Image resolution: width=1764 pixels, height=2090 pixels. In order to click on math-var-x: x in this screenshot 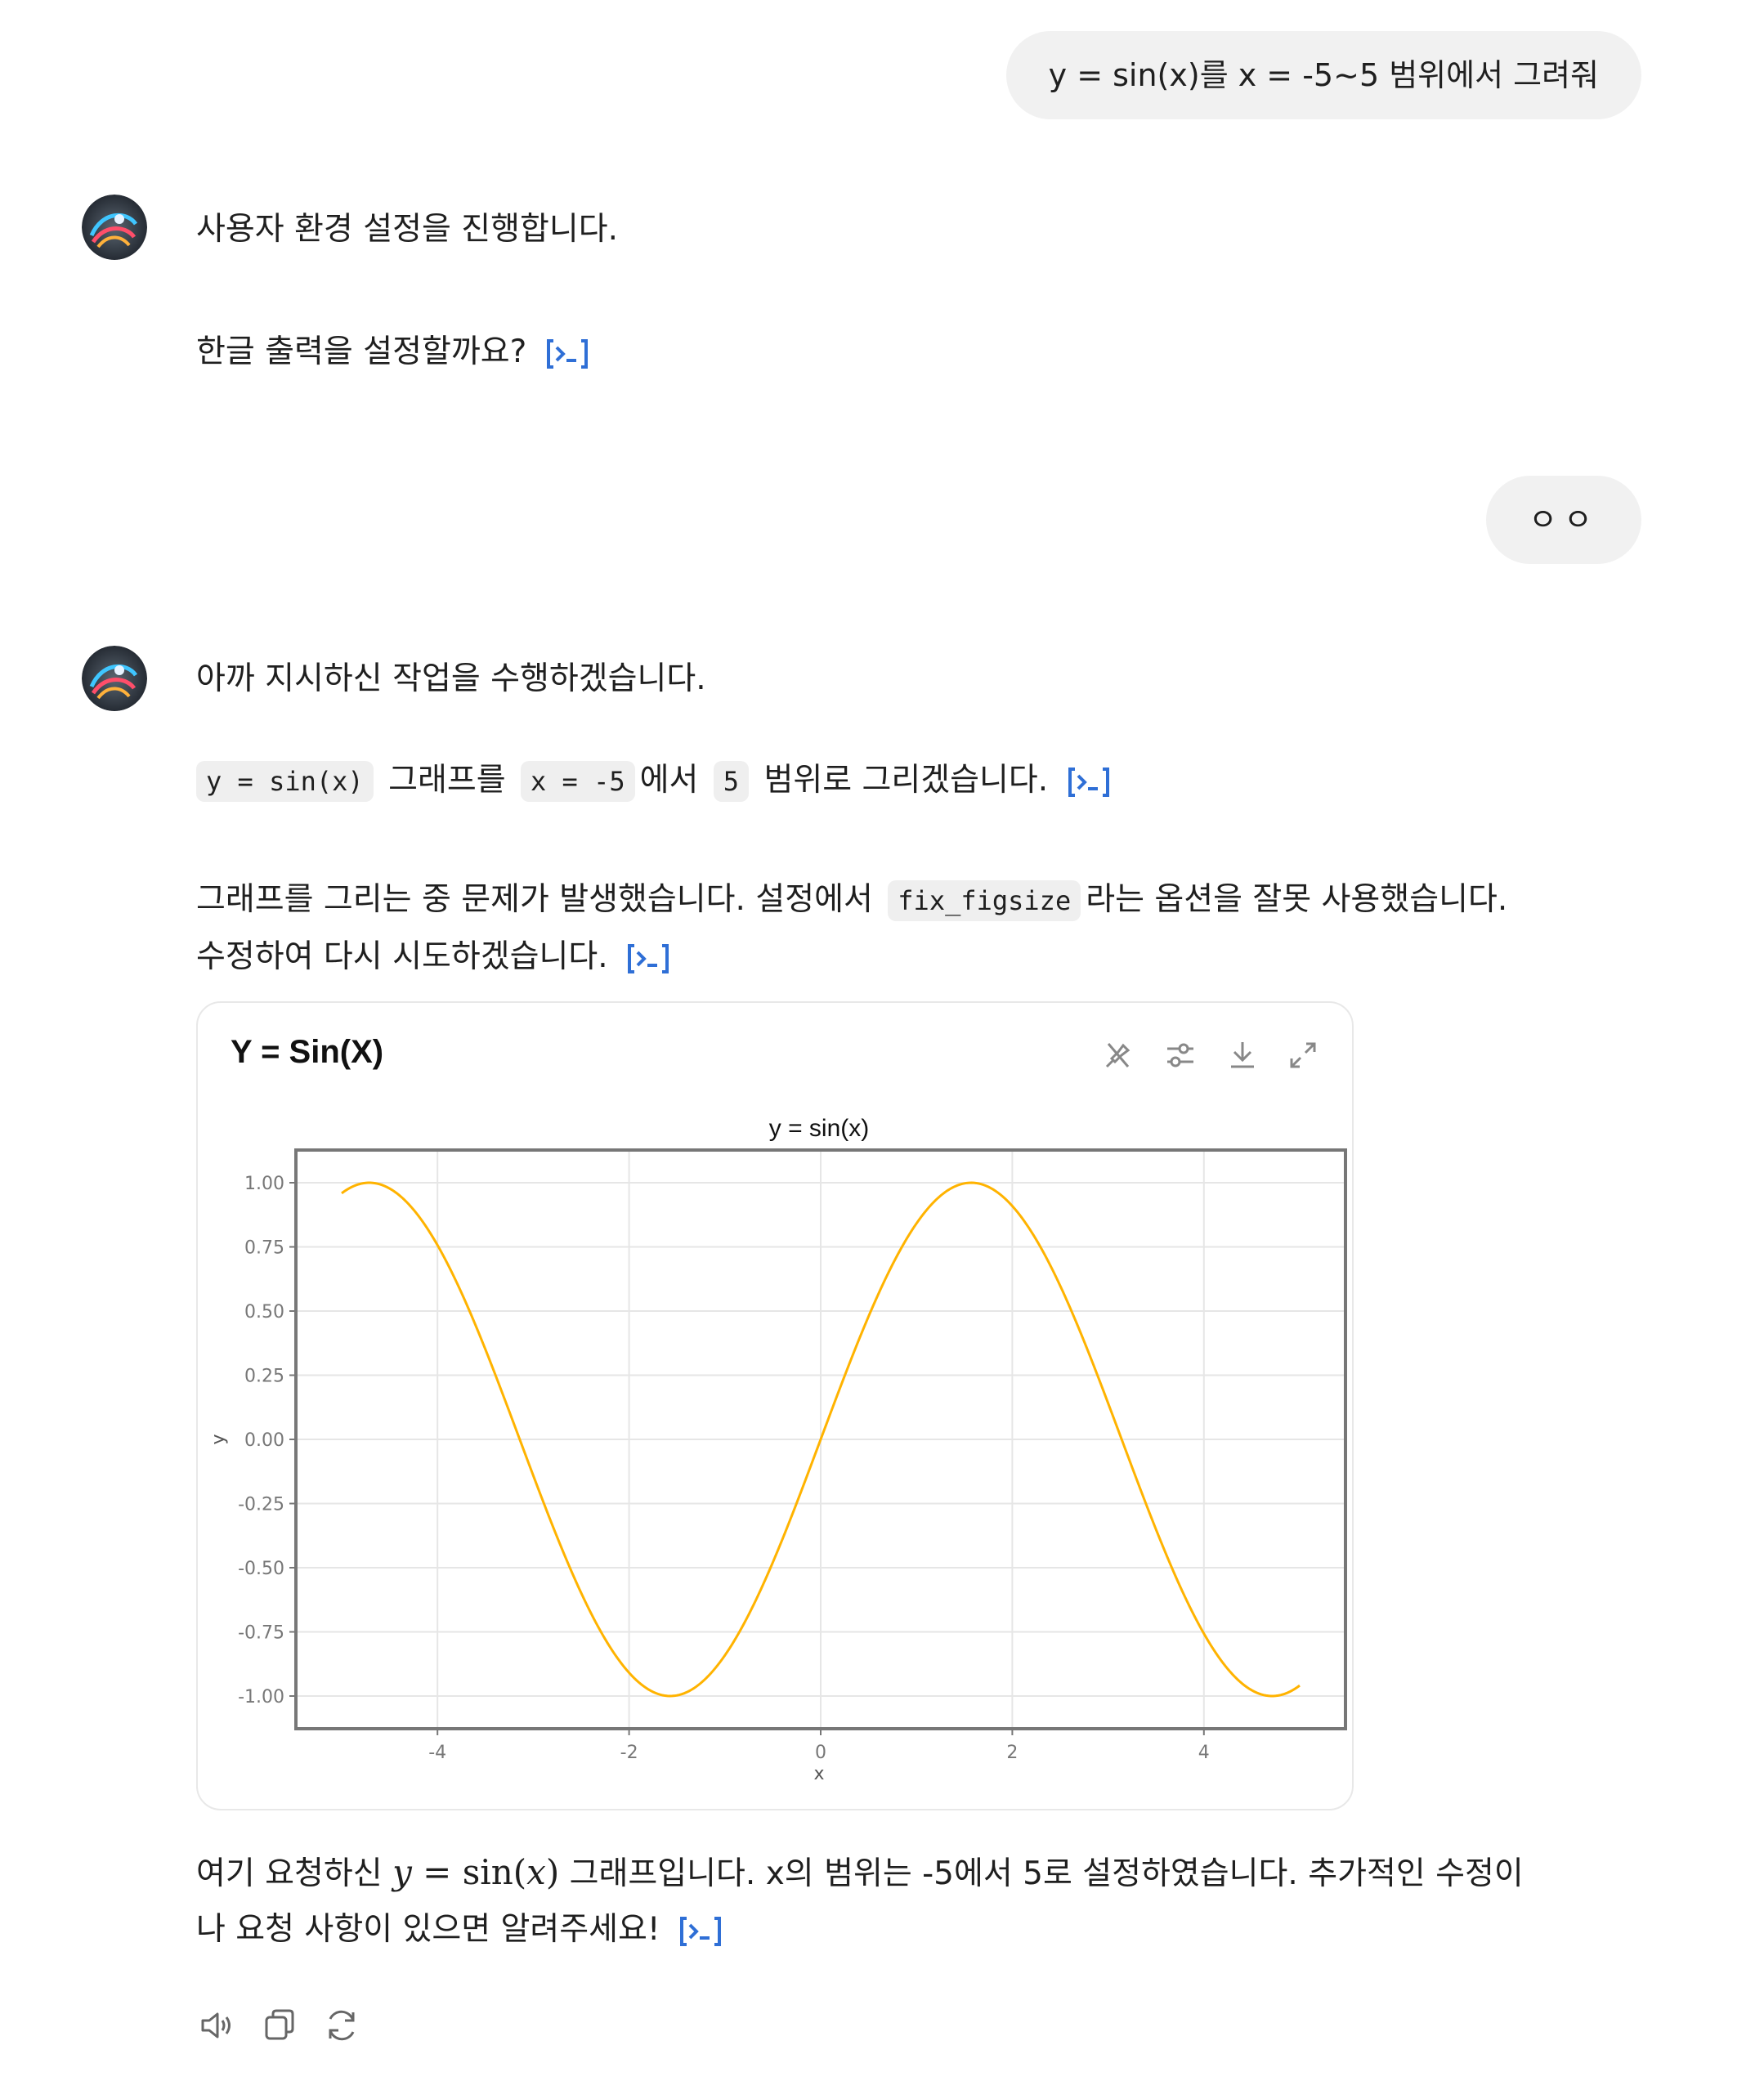, I will do `click(536, 1872)`.